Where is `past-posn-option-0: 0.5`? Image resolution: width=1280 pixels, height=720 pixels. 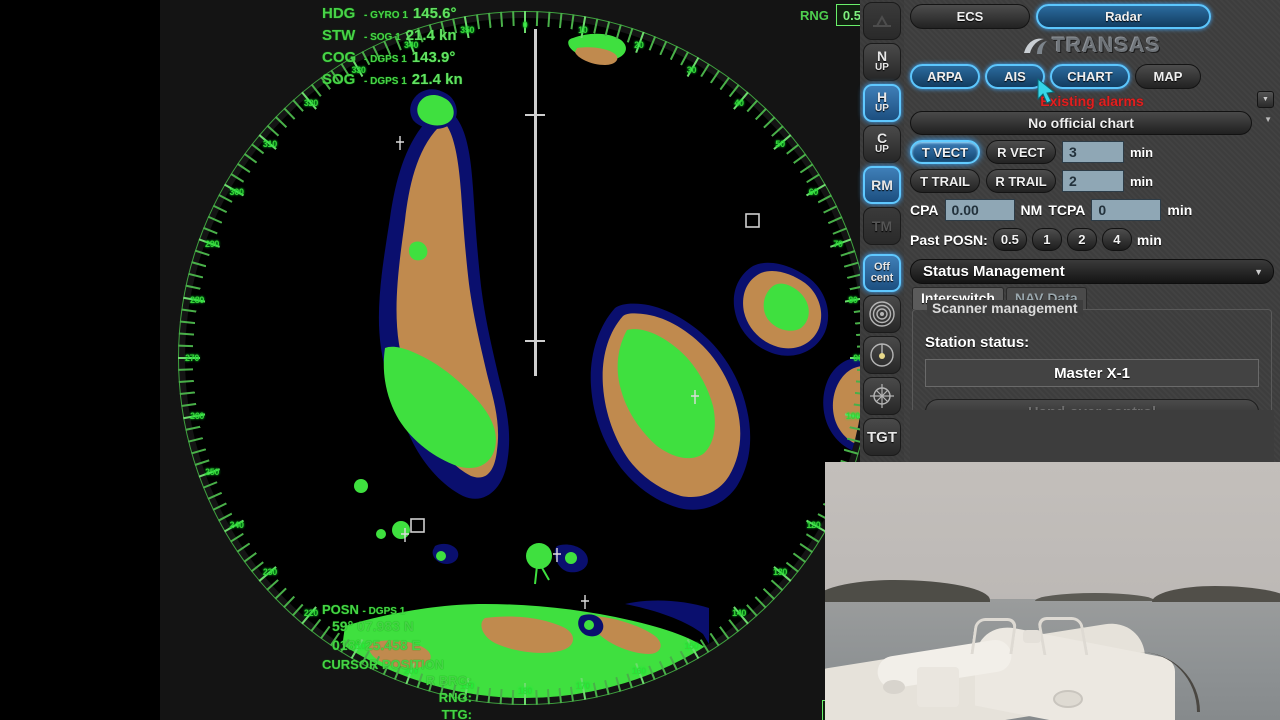 past-posn-option-0: 0.5 is located at coordinates (1009, 239).